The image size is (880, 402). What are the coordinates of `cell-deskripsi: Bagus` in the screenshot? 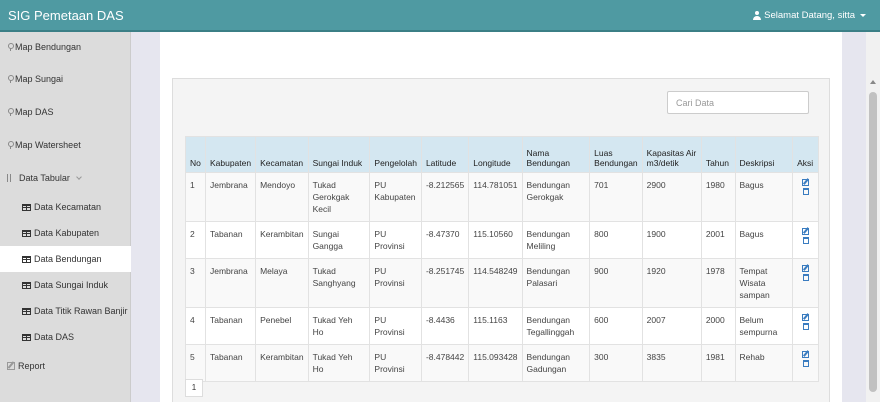 It's located at (764, 240).